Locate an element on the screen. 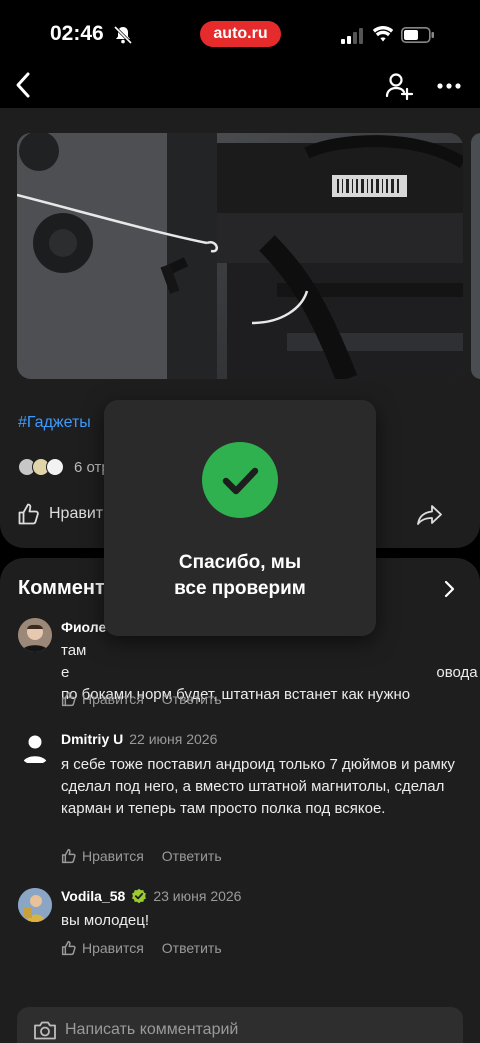 Image resolution: width=480 pixels, height=1043 pixels. top-bar is located at coordinates (240, 89).